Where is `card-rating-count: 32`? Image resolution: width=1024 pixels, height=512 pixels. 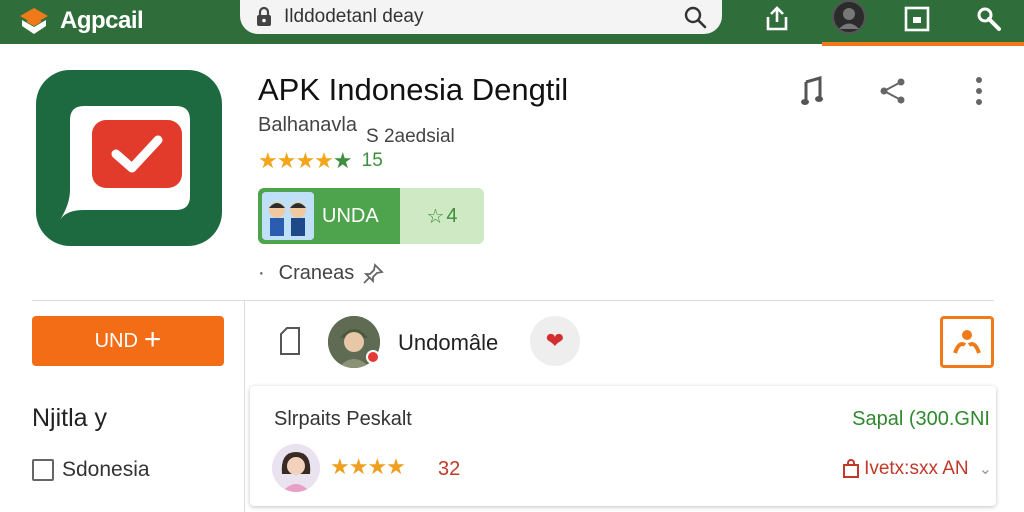 card-rating-count: 32 is located at coordinates (449, 469).